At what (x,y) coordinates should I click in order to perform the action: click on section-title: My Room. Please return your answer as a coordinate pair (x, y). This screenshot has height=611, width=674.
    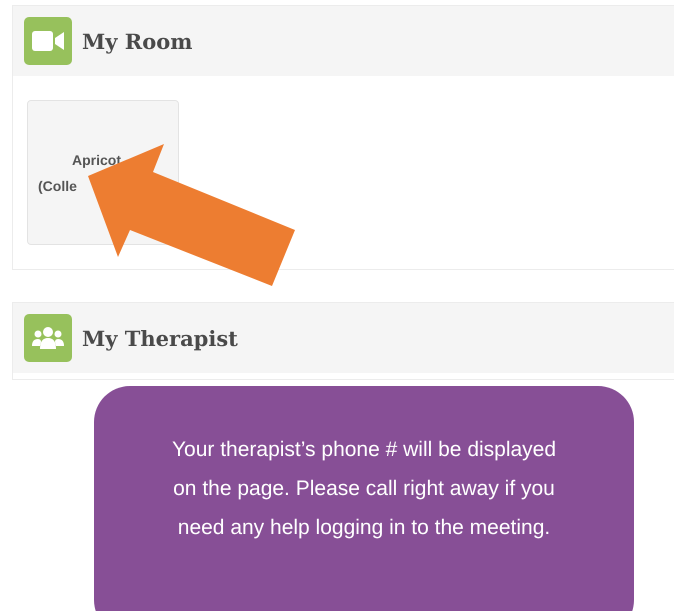
    Looking at the image, I should click on (137, 41).